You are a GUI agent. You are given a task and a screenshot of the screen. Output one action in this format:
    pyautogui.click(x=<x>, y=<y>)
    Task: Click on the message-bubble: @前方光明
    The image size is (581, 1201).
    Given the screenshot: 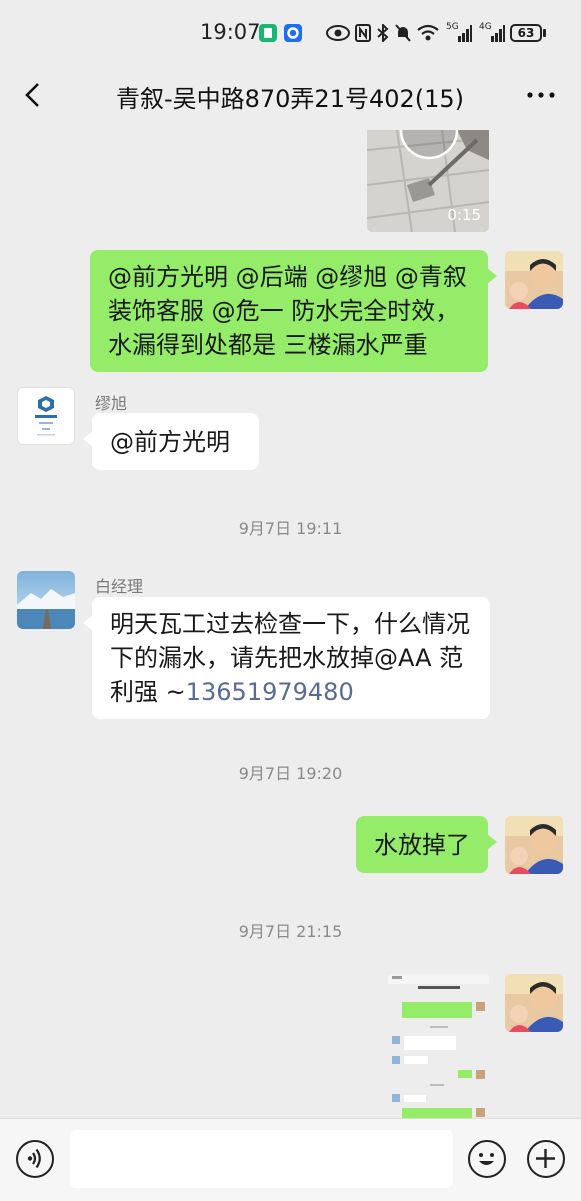 What is the action you would take?
    pyautogui.click(x=171, y=441)
    